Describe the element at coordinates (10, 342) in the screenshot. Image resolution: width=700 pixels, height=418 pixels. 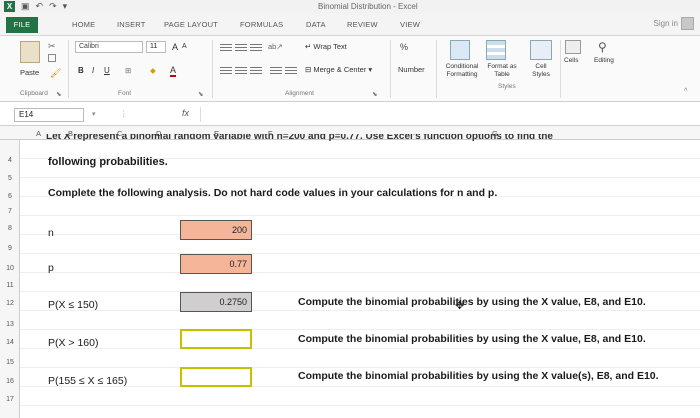
I see `row-header: 14` at that location.